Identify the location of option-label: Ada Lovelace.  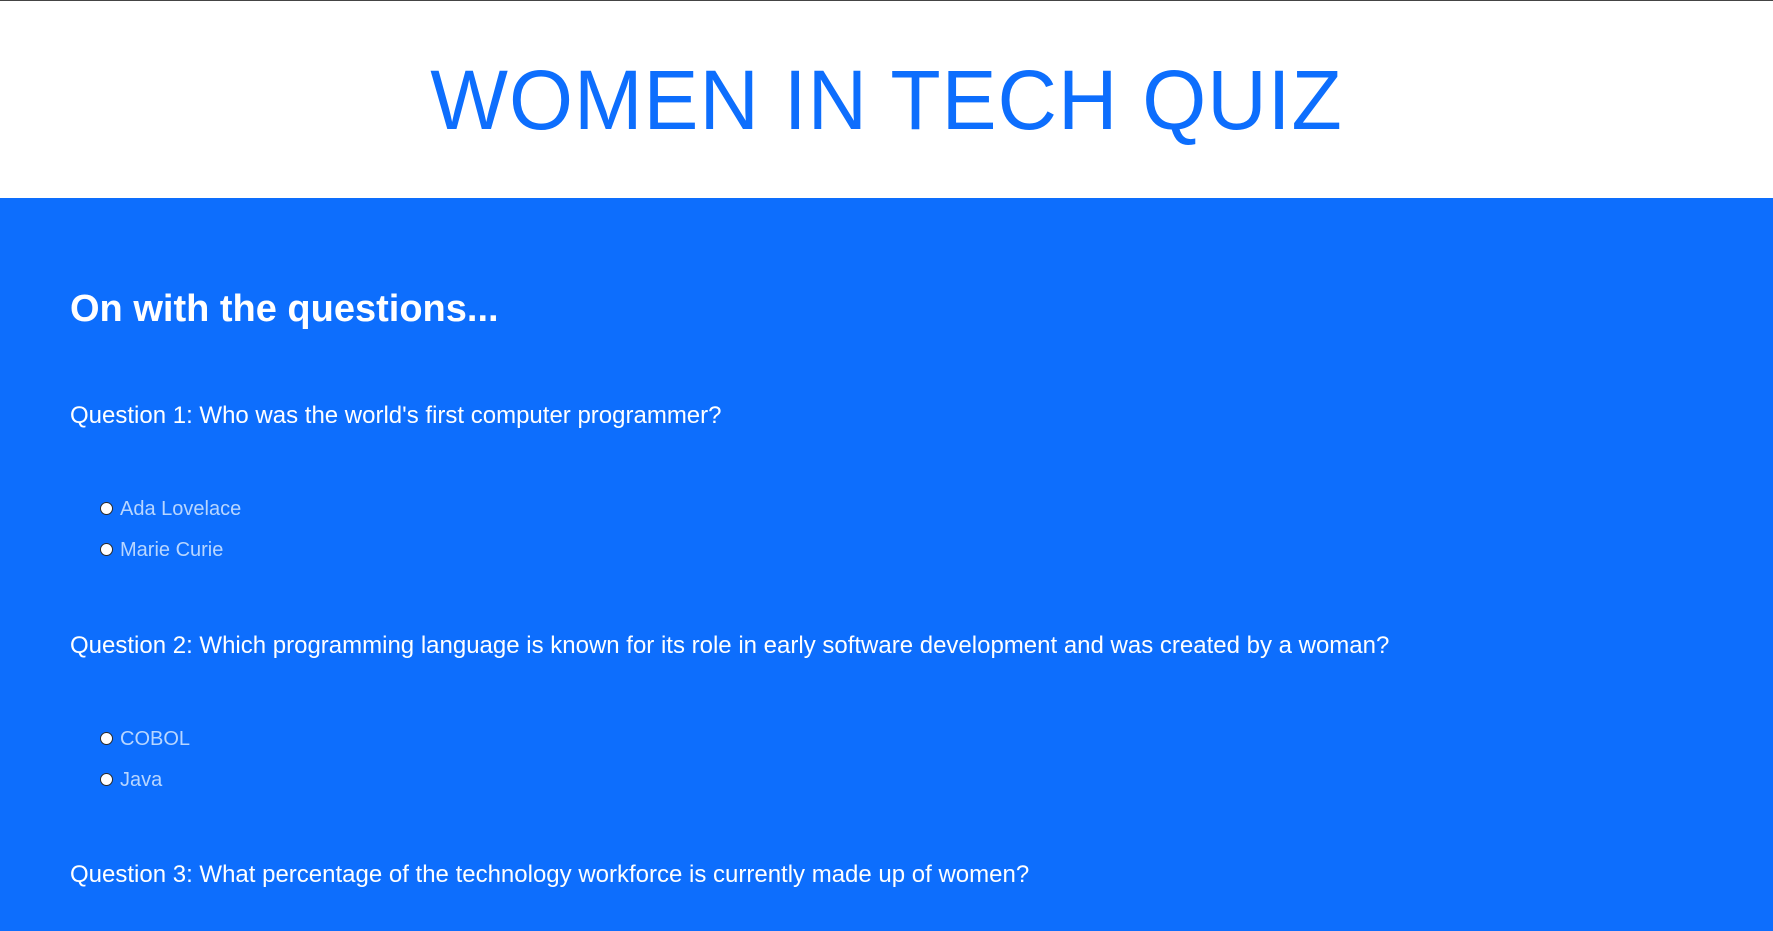
(181, 509).